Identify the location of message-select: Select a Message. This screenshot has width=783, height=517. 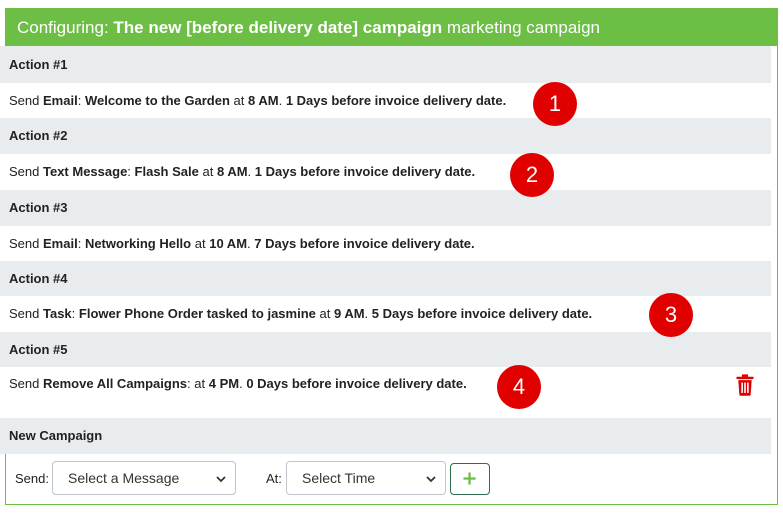
(144, 478).